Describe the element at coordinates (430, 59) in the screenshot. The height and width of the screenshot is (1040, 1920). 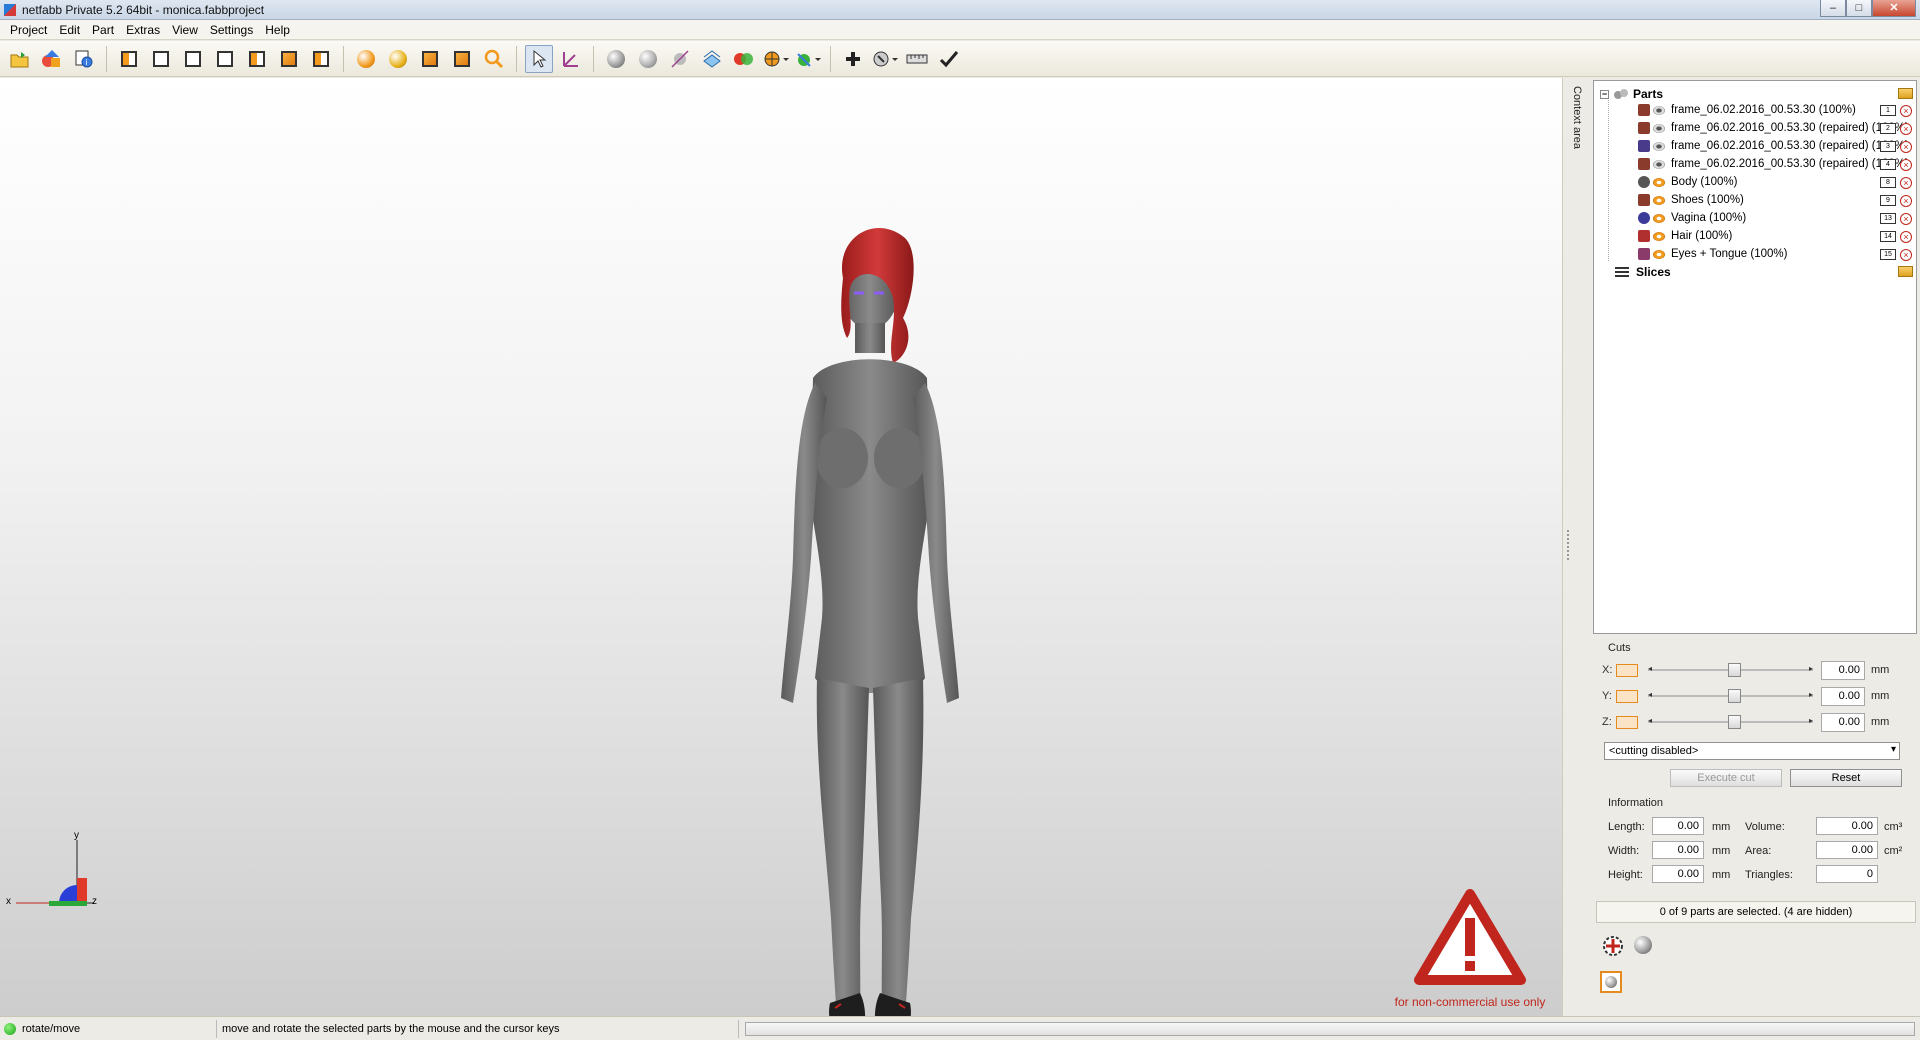
I see `zoom-window-icon` at that location.